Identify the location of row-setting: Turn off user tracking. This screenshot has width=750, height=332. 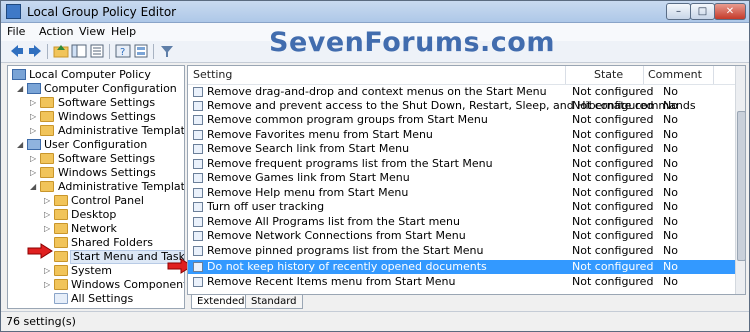
(266, 206).